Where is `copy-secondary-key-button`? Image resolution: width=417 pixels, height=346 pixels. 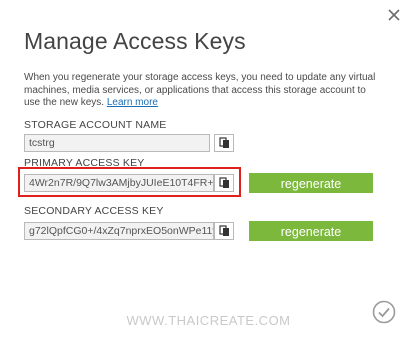 copy-secondary-key-button is located at coordinates (224, 231).